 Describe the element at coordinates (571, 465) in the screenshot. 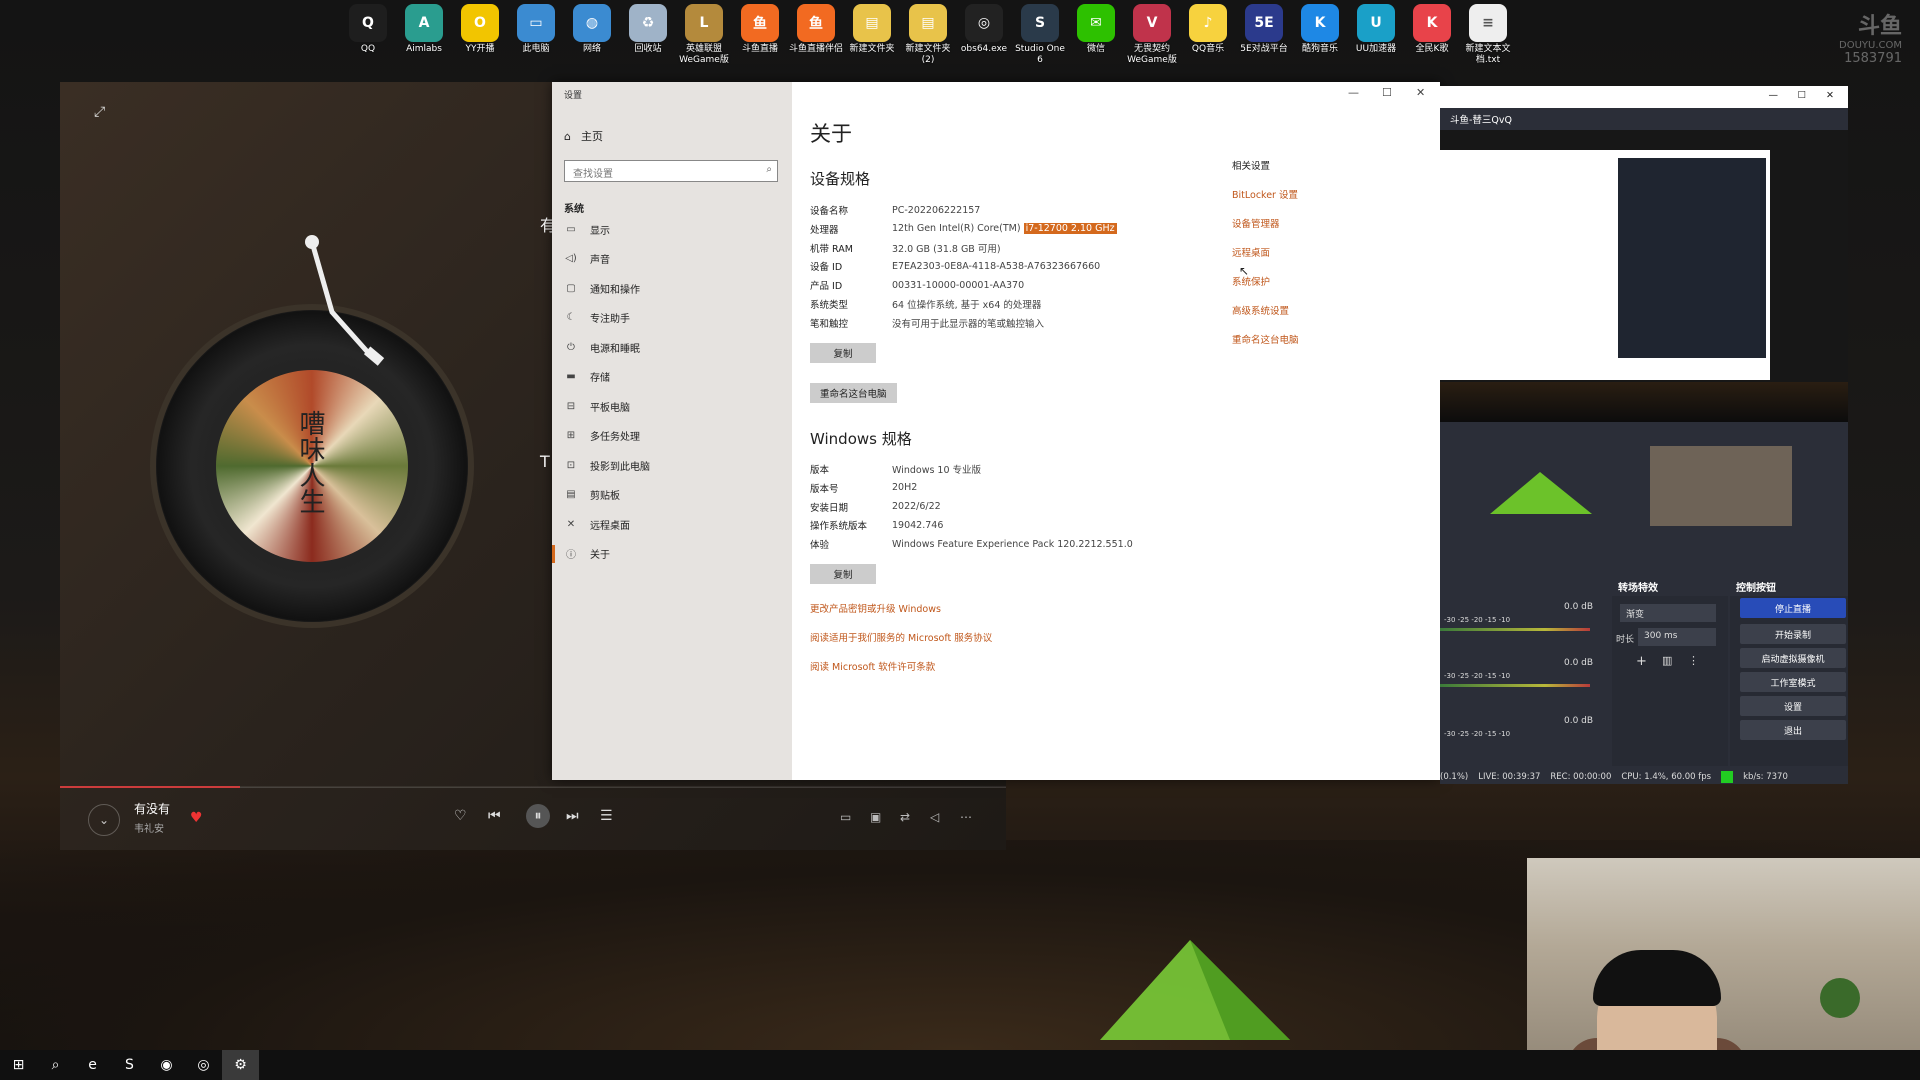

I see `nav-item-icon: ⊡` at that location.